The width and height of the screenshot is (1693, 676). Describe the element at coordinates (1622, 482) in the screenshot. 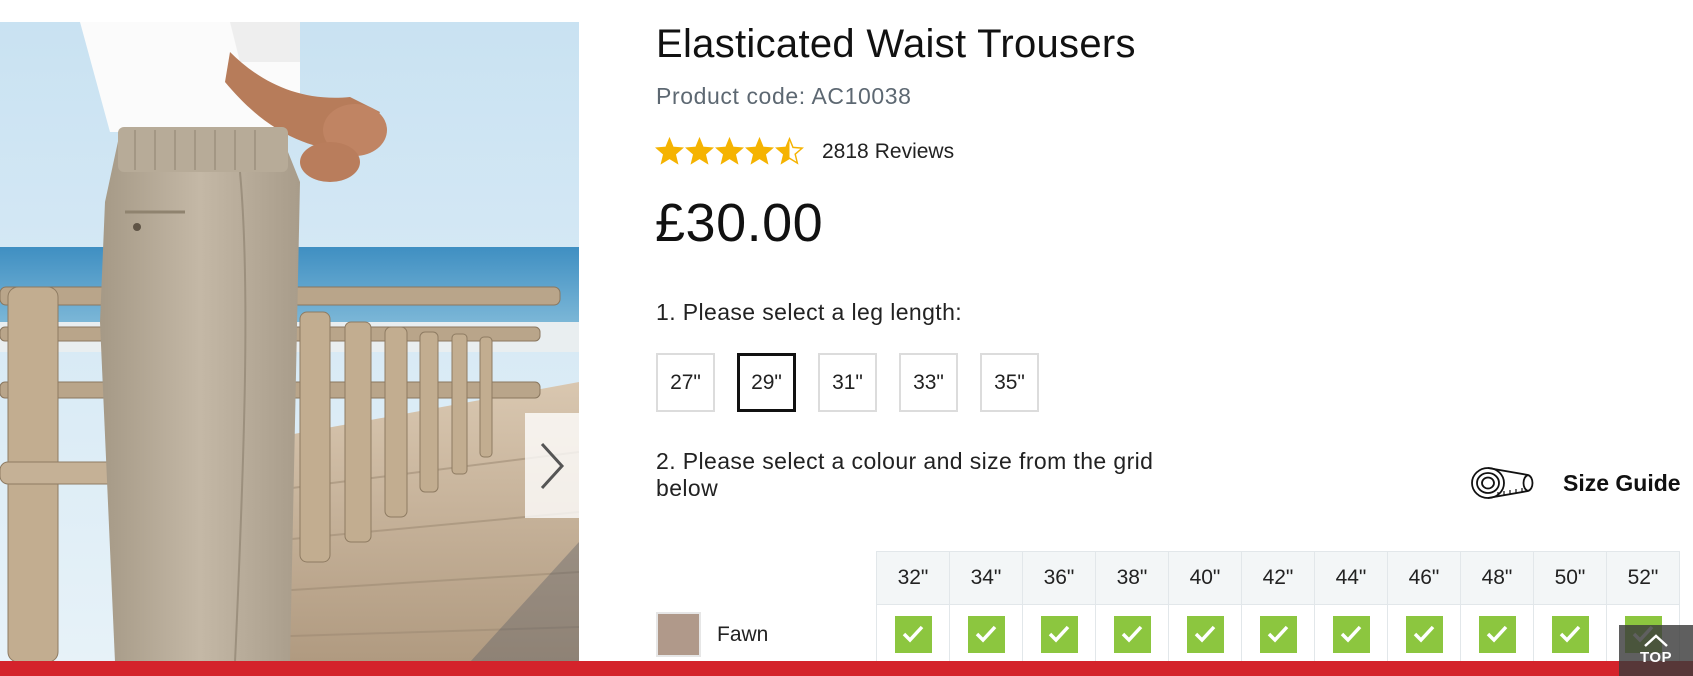

I see `size-guide-label: Size Guide` at that location.